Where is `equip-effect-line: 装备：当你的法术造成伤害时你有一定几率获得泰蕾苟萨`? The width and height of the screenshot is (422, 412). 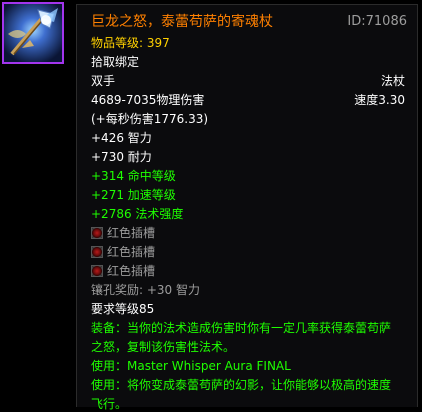 equip-effect-line: 装备：当你的法术造成伤害时你有一定几率获得泰蕾苟萨 is located at coordinates (241, 328).